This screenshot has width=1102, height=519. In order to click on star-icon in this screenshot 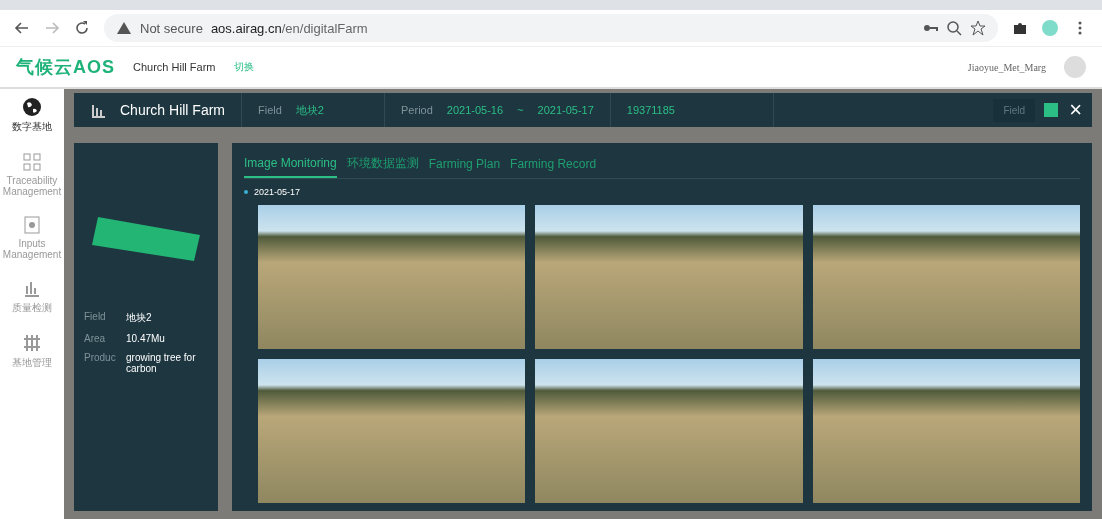, I will do `click(978, 28)`.